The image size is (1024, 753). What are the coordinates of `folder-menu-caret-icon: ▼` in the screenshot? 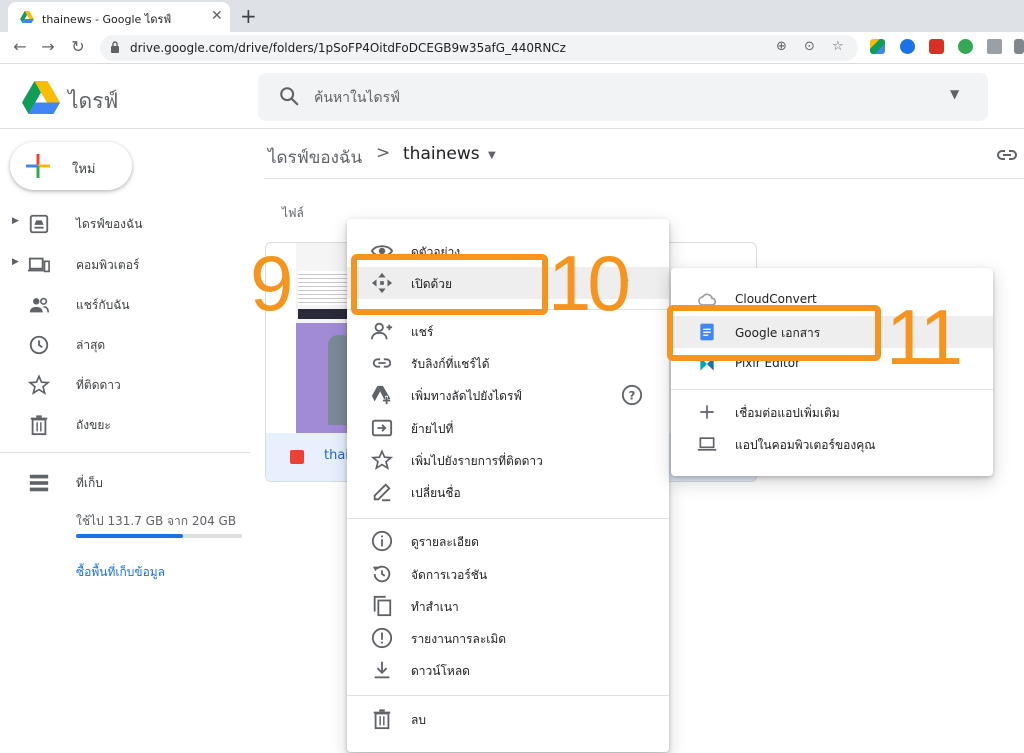 It's located at (492, 155).